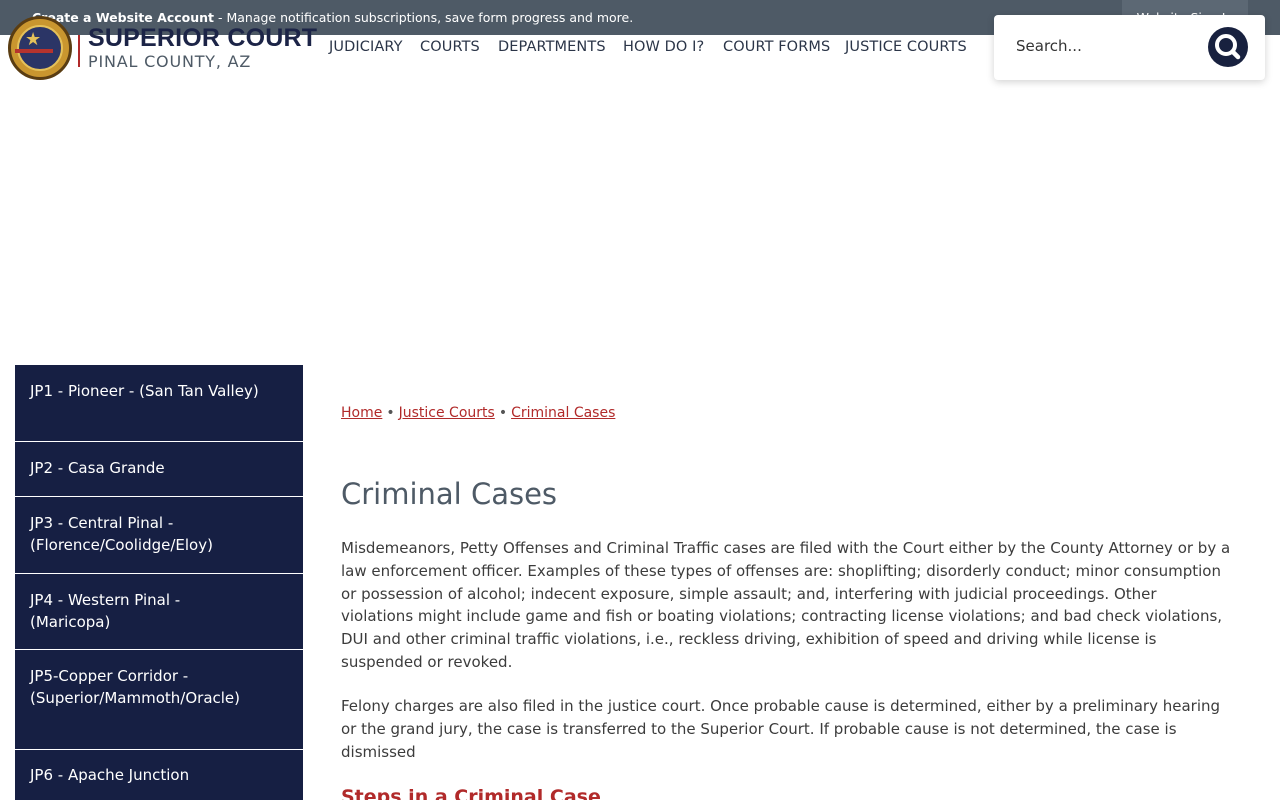 The width and height of the screenshot is (1280, 800). What do you see at coordinates (1101, 46) in the screenshot?
I see `search-input` at bounding box center [1101, 46].